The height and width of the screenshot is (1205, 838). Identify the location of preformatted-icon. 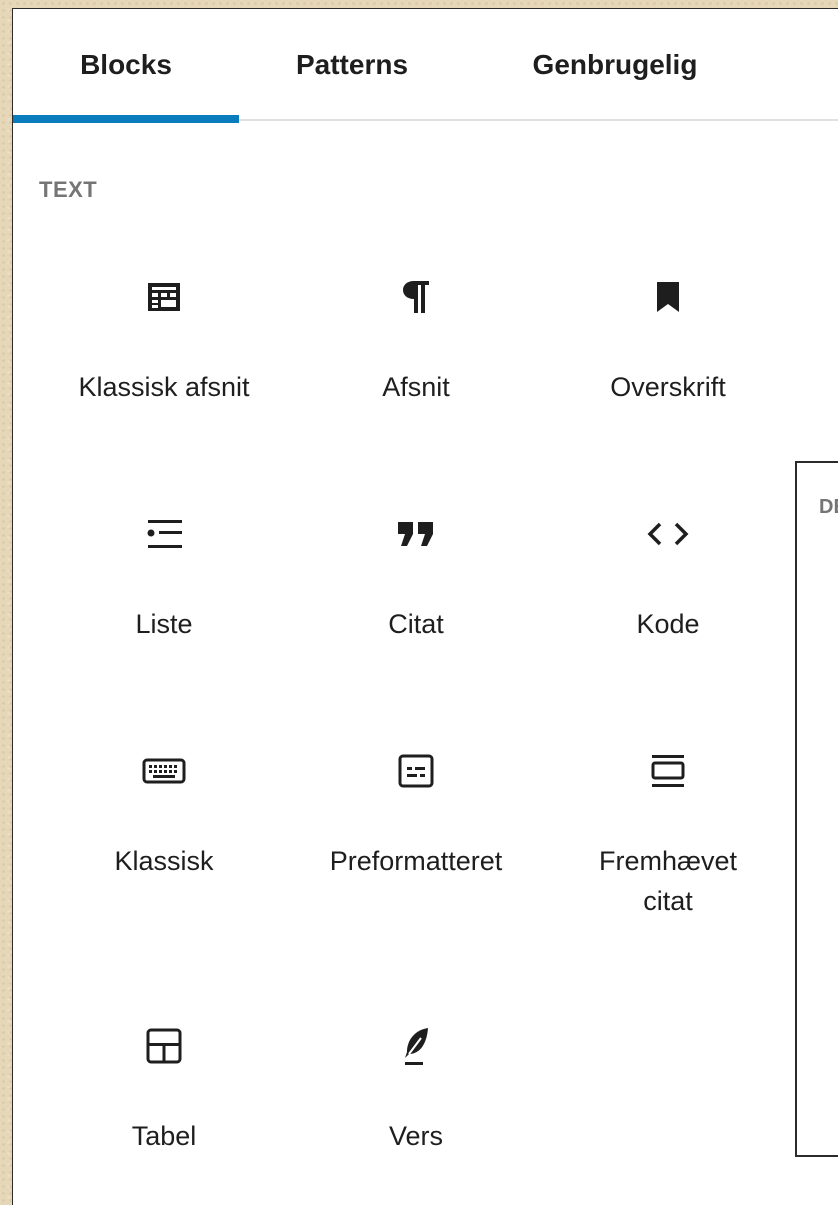
(416, 771).